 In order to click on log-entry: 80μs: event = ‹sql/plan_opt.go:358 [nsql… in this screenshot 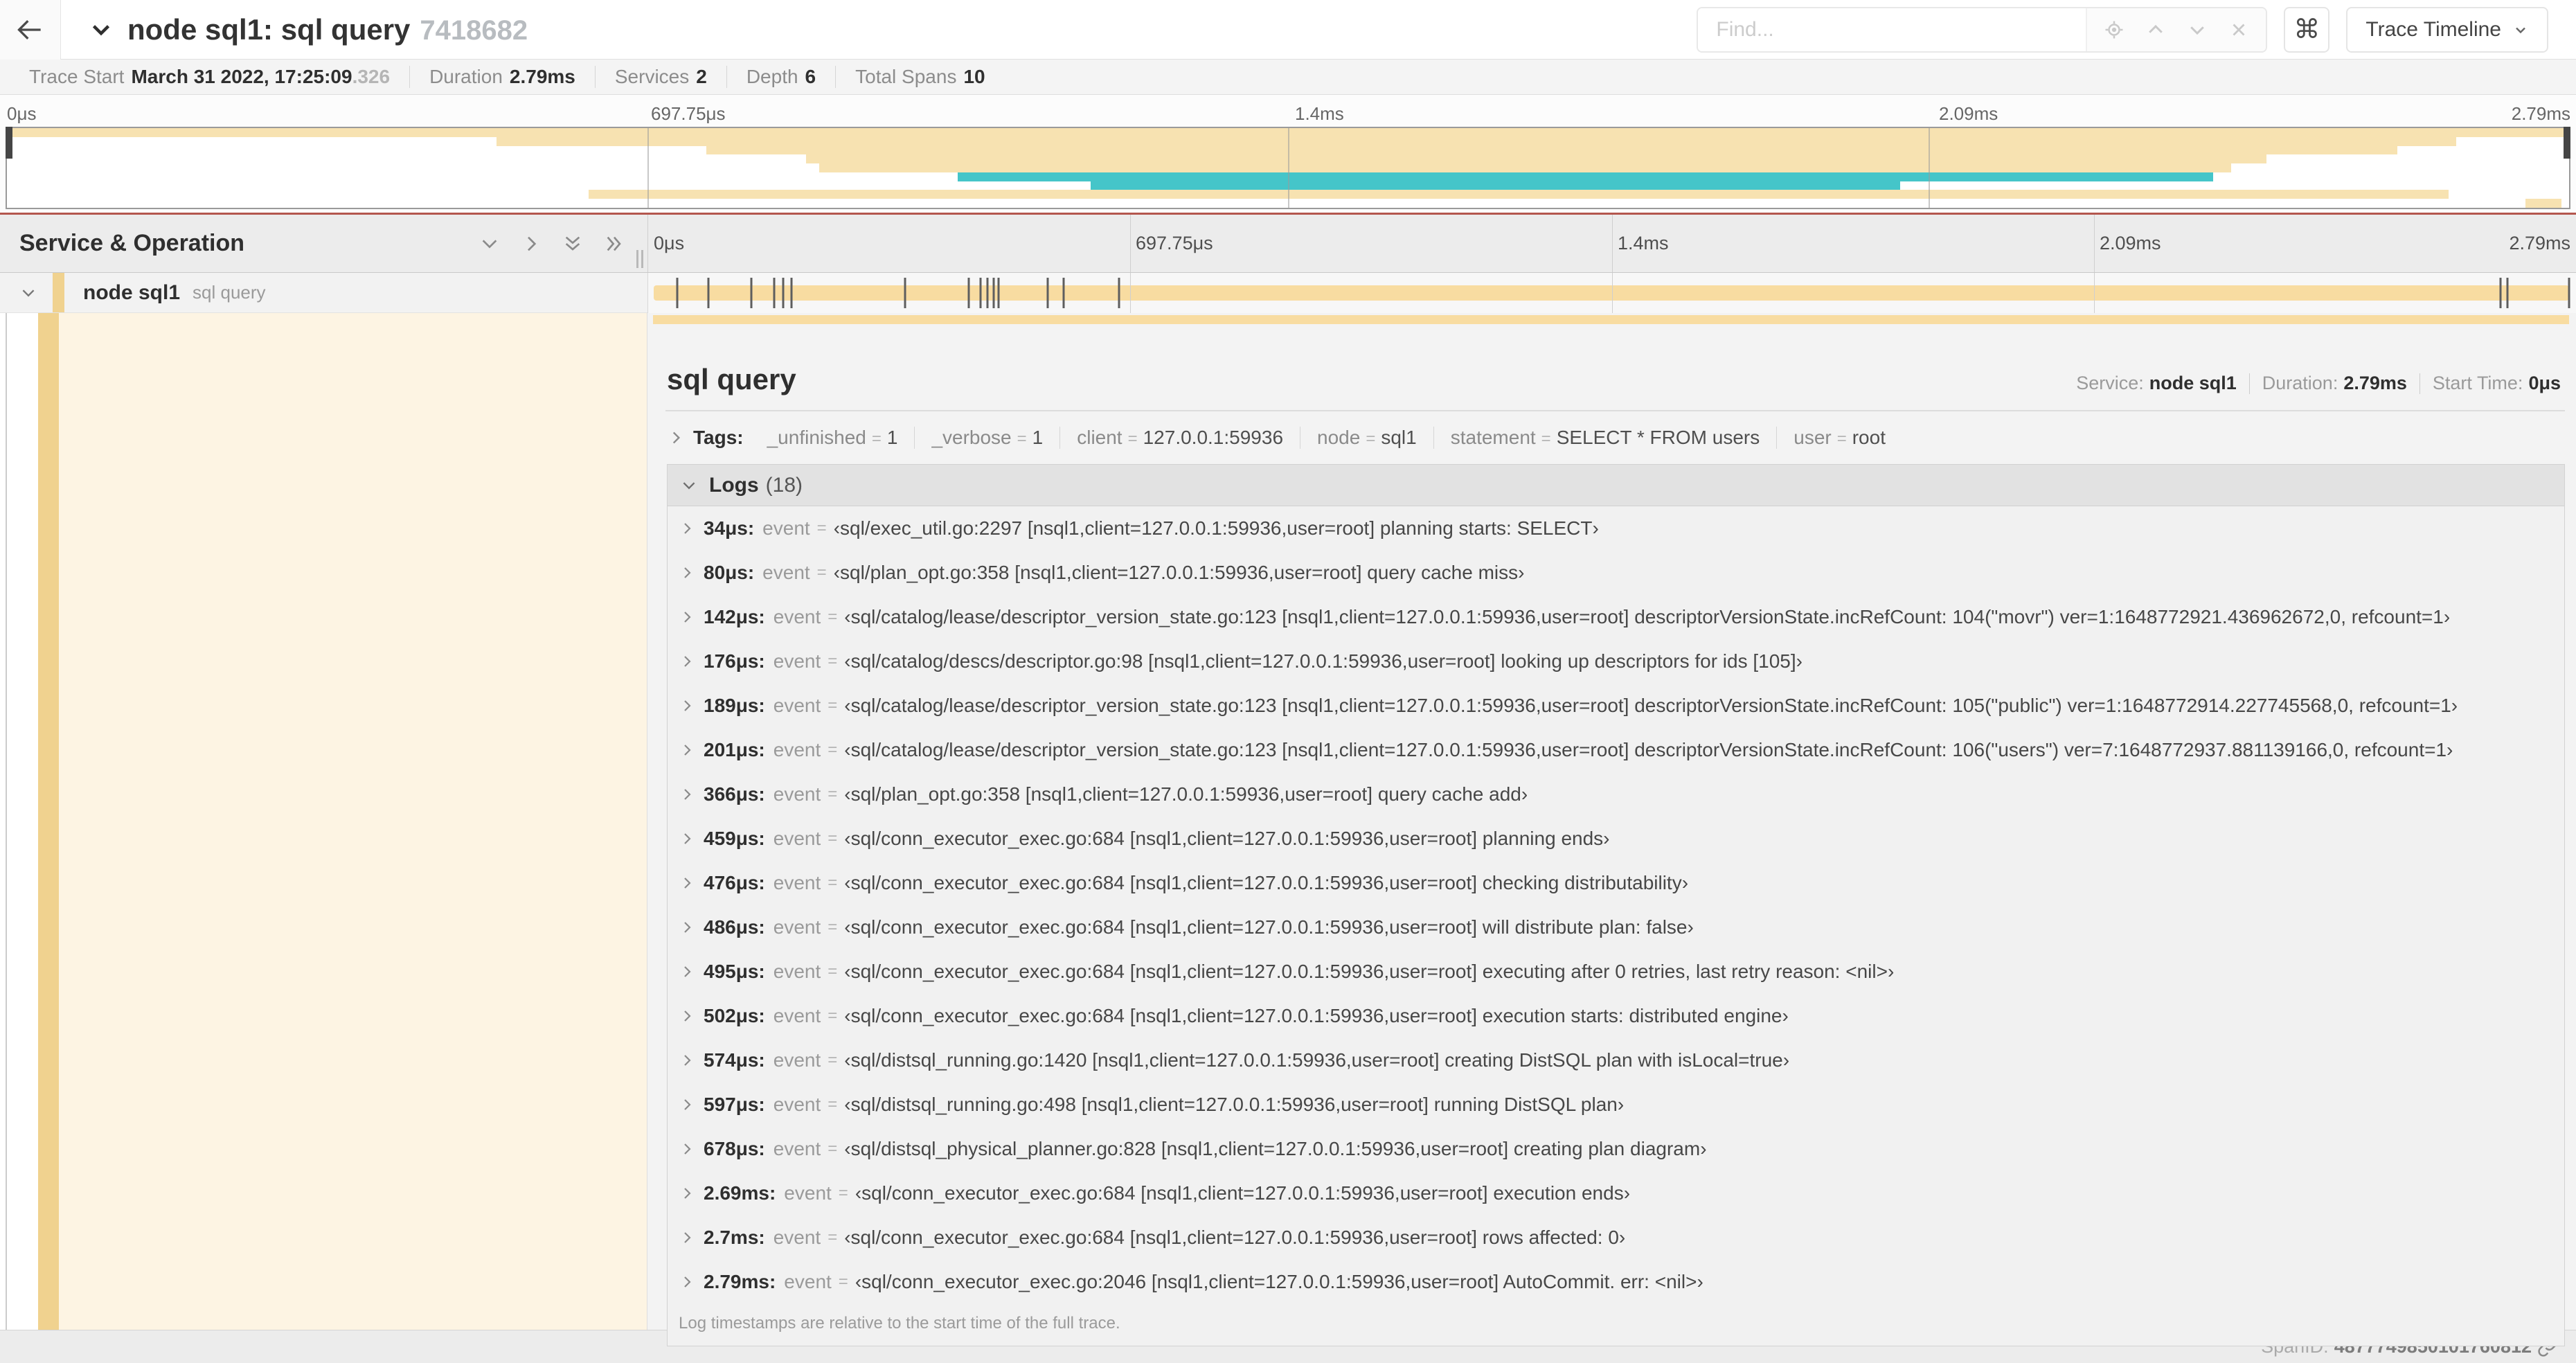, I will do `click(1616, 573)`.